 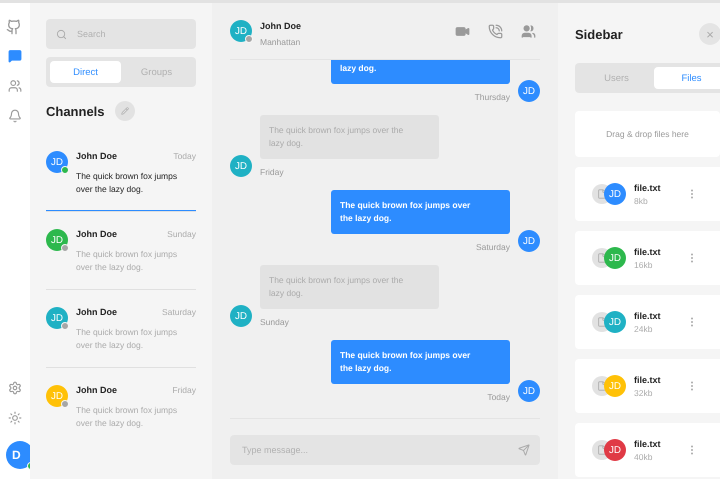 I want to click on timestamp: Thursday, so click(x=492, y=97).